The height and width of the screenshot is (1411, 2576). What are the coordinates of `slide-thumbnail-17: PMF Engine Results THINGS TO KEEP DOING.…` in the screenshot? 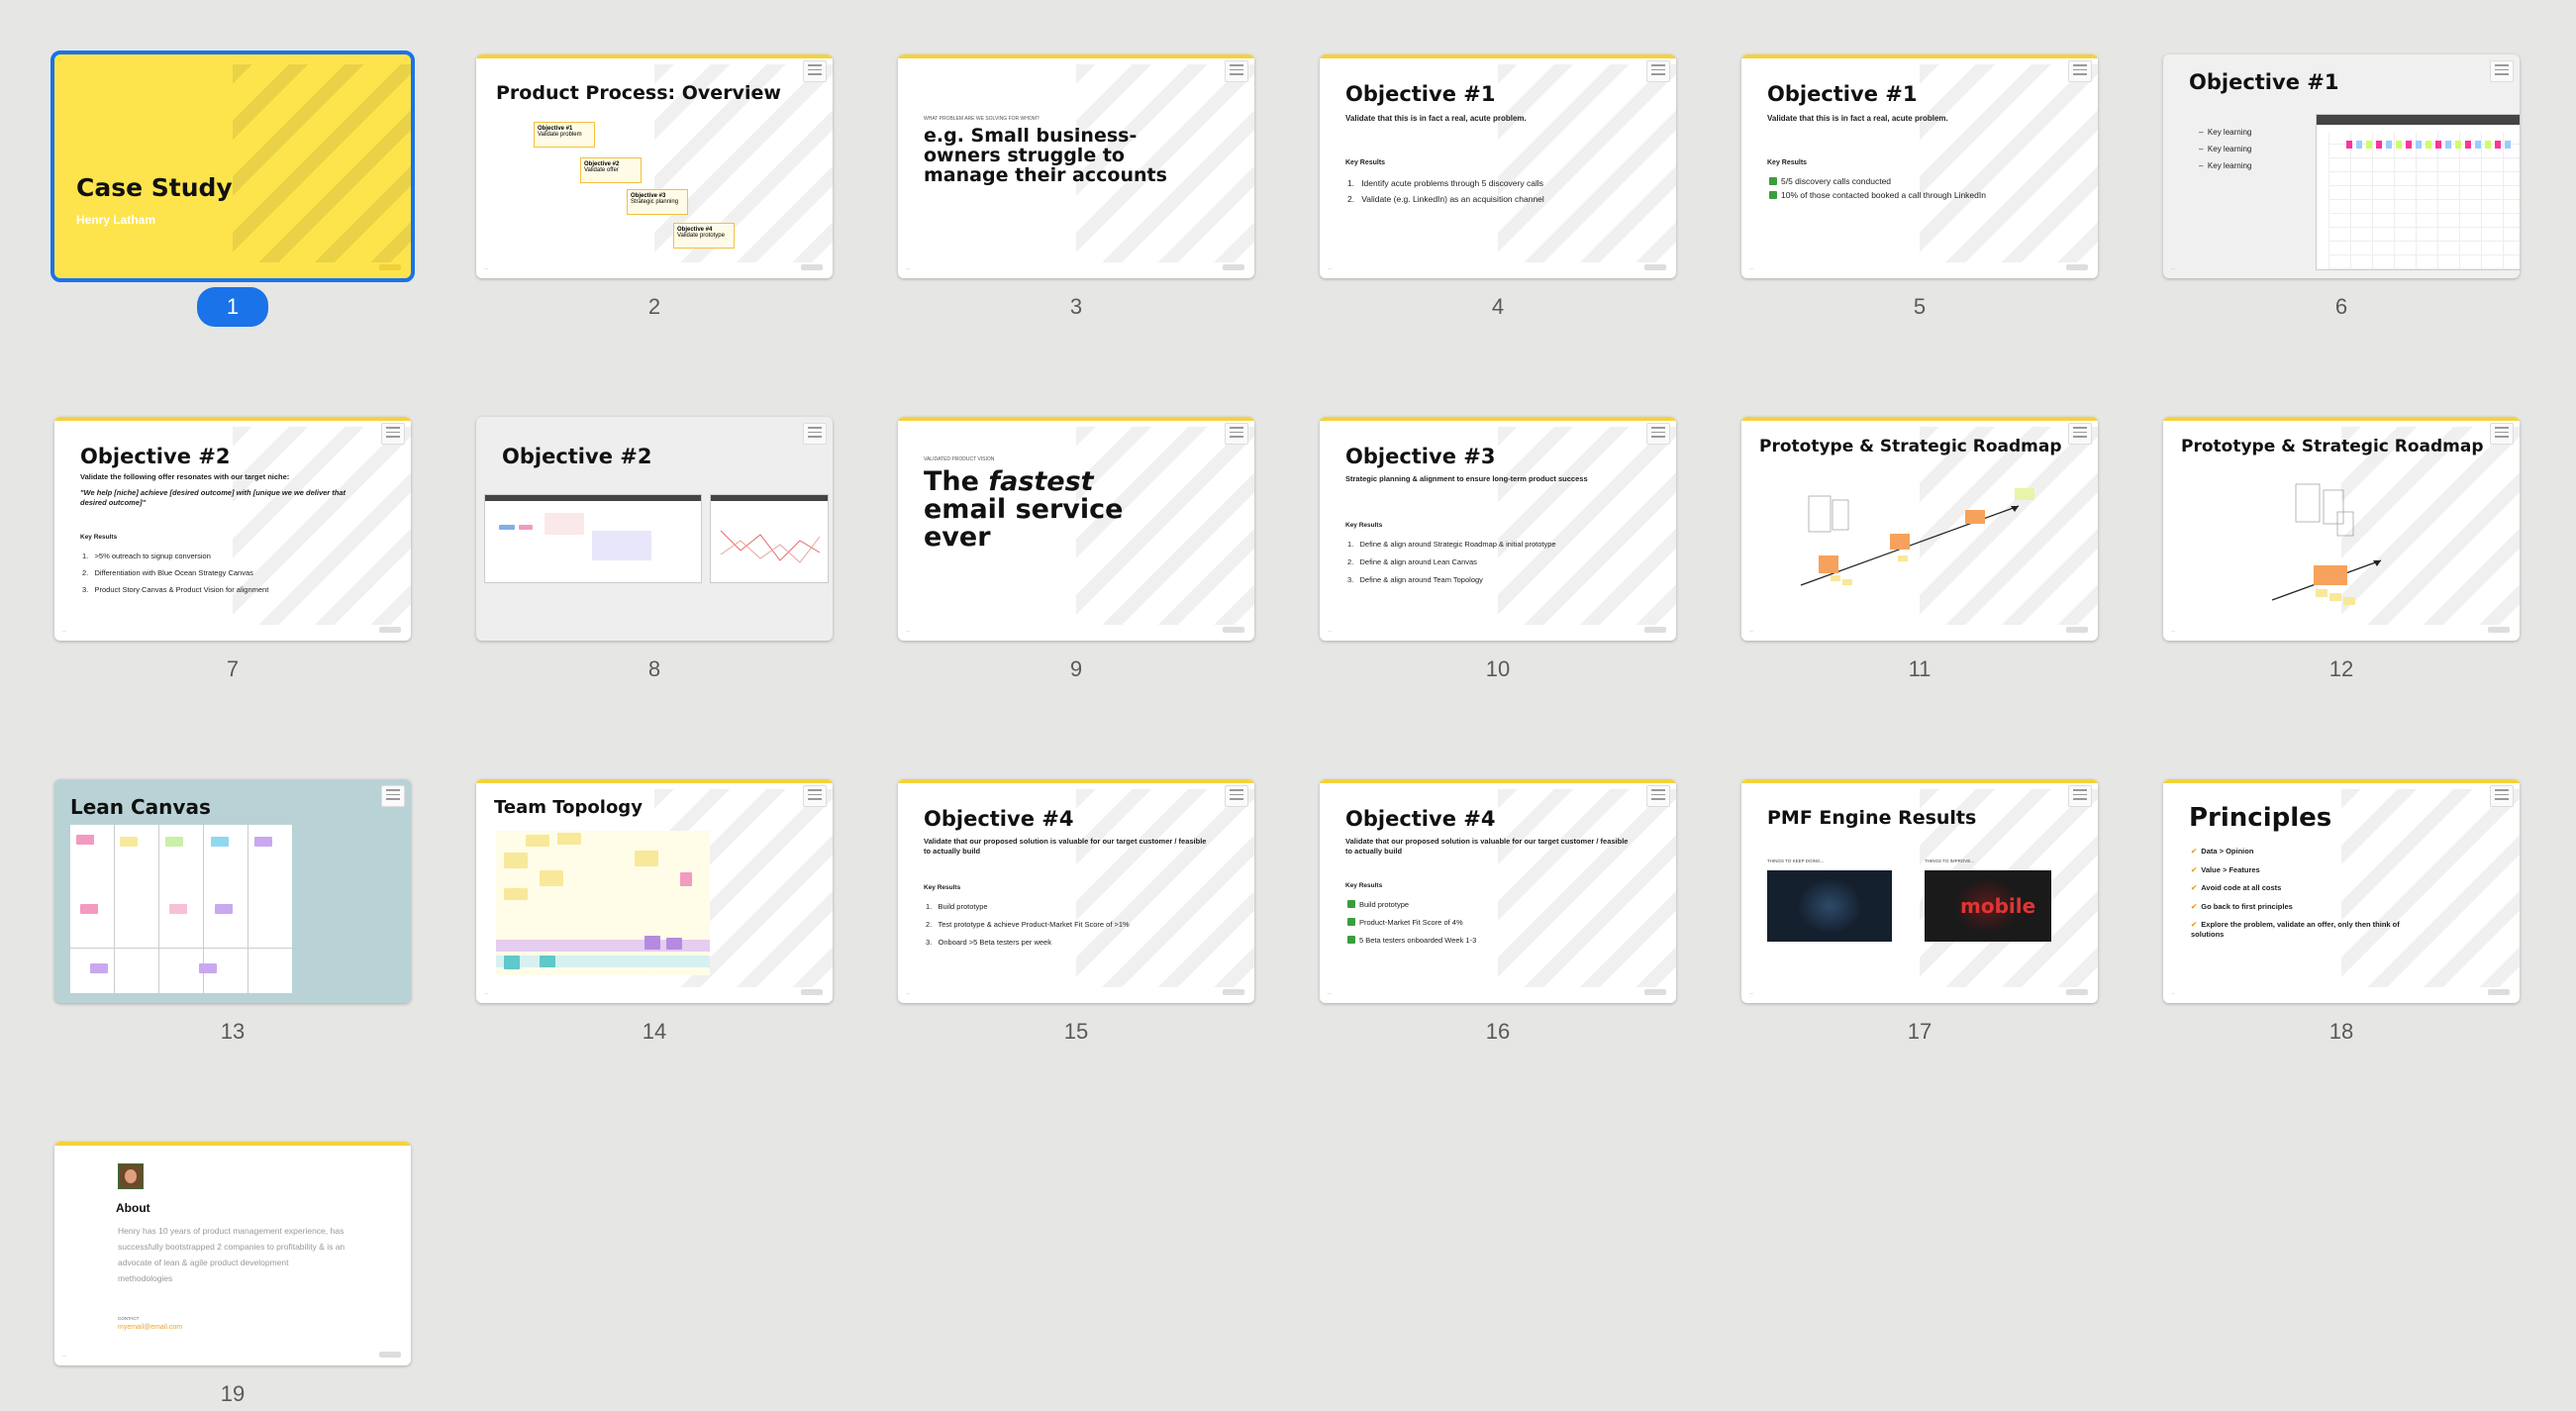 It's located at (1920, 891).